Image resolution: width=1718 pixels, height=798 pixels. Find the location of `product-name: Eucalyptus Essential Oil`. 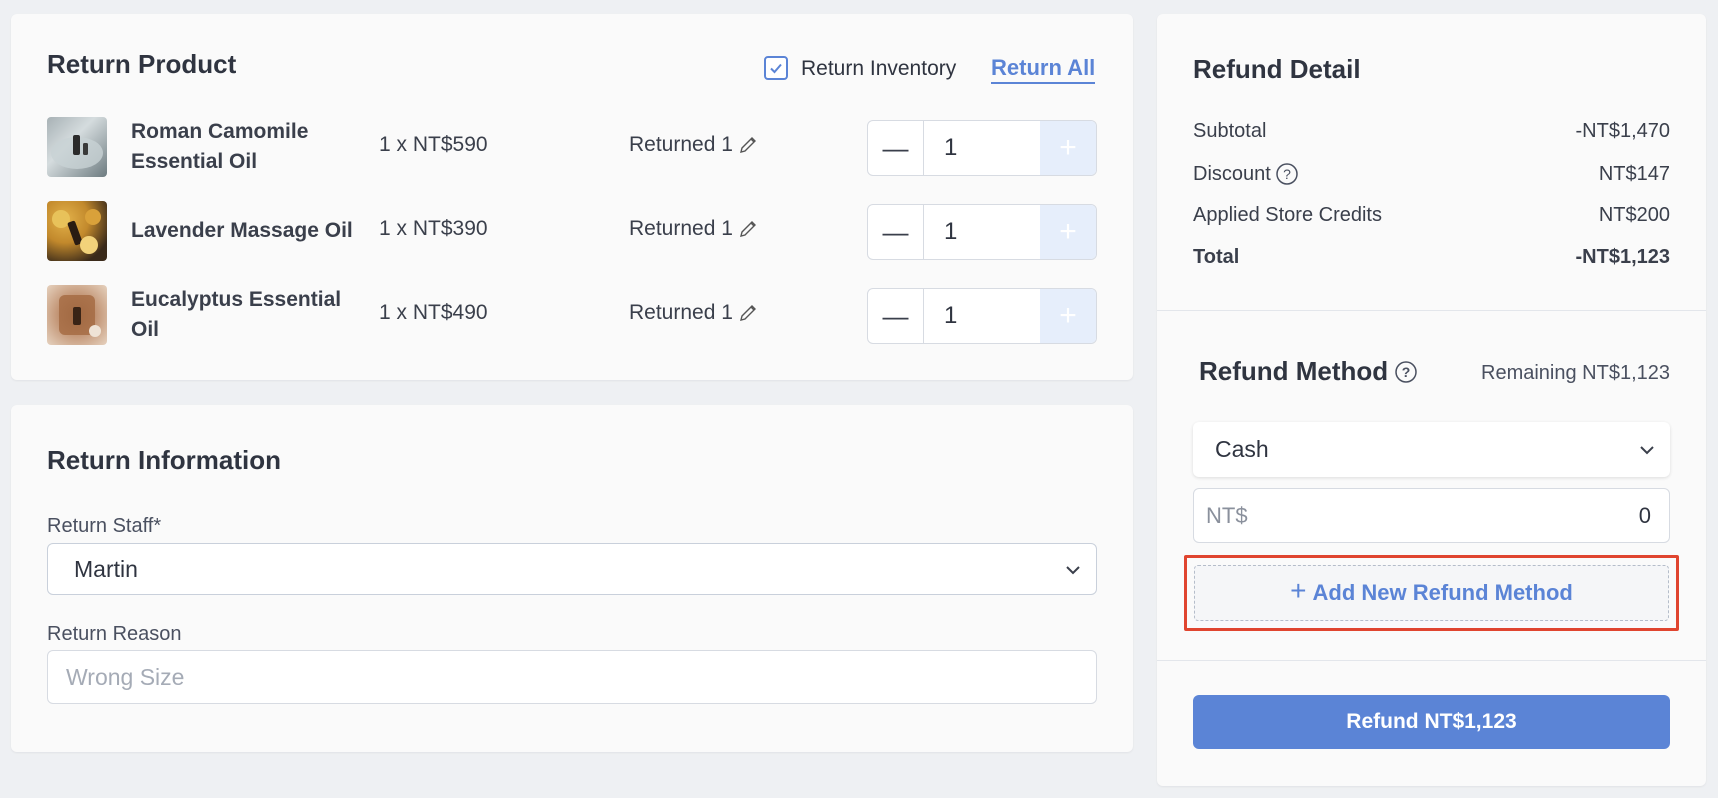

product-name: Eucalyptus Essential Oil is located at coordinates (236, 314).